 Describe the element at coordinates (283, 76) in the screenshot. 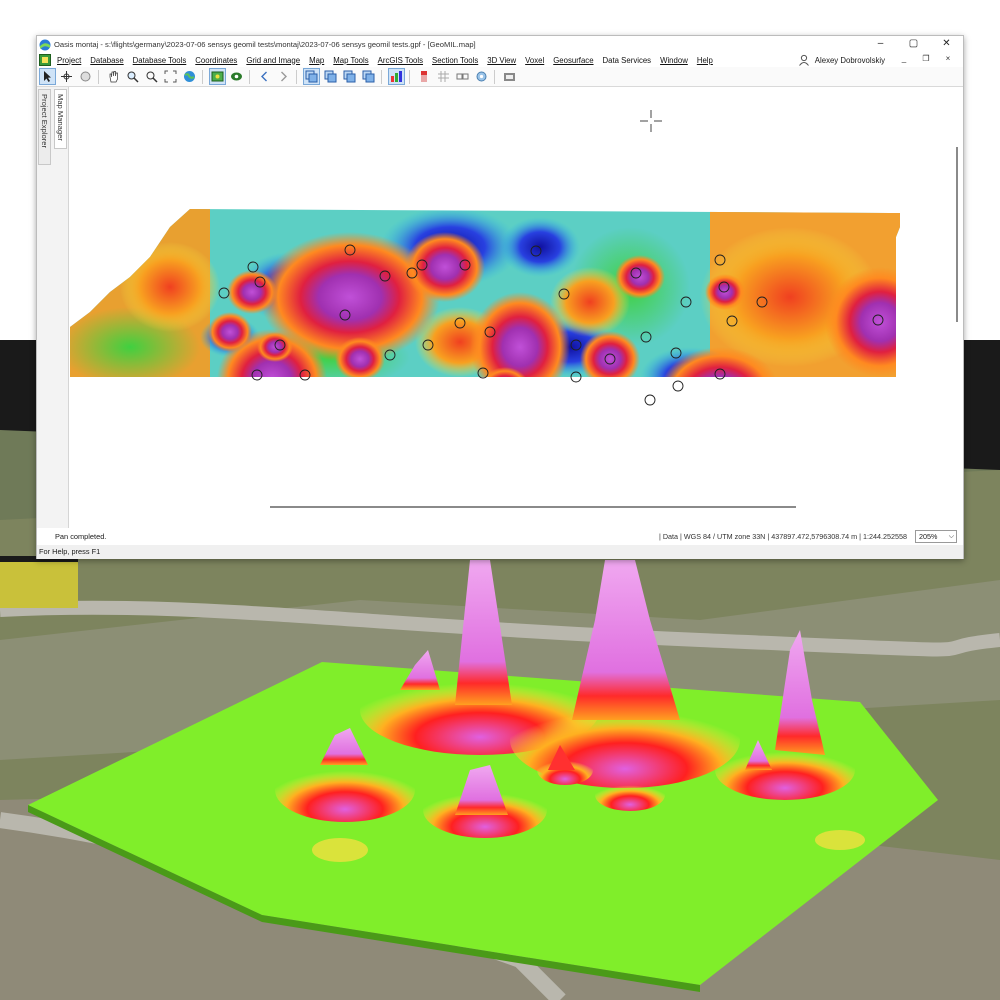

I see `forward-icon` at that location.